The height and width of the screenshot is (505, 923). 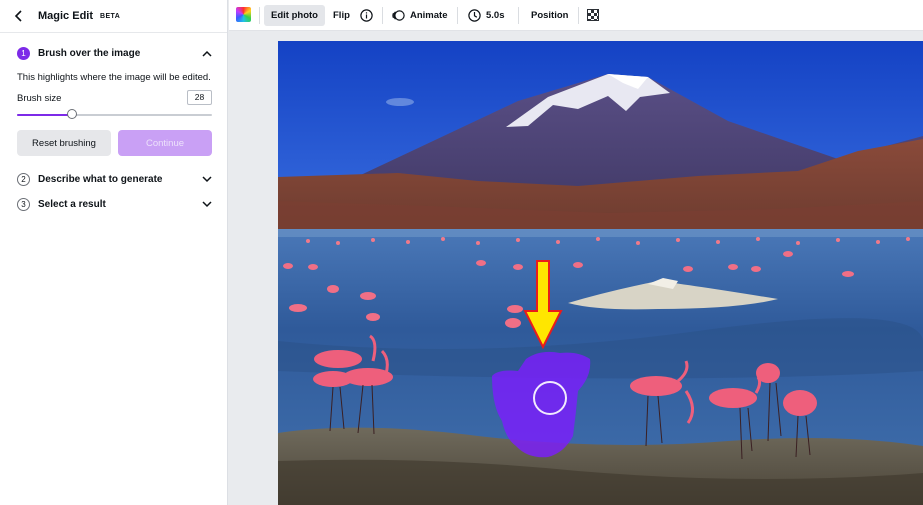 I want to click on duration-button: 5.0s, so click(x=486, y=15).